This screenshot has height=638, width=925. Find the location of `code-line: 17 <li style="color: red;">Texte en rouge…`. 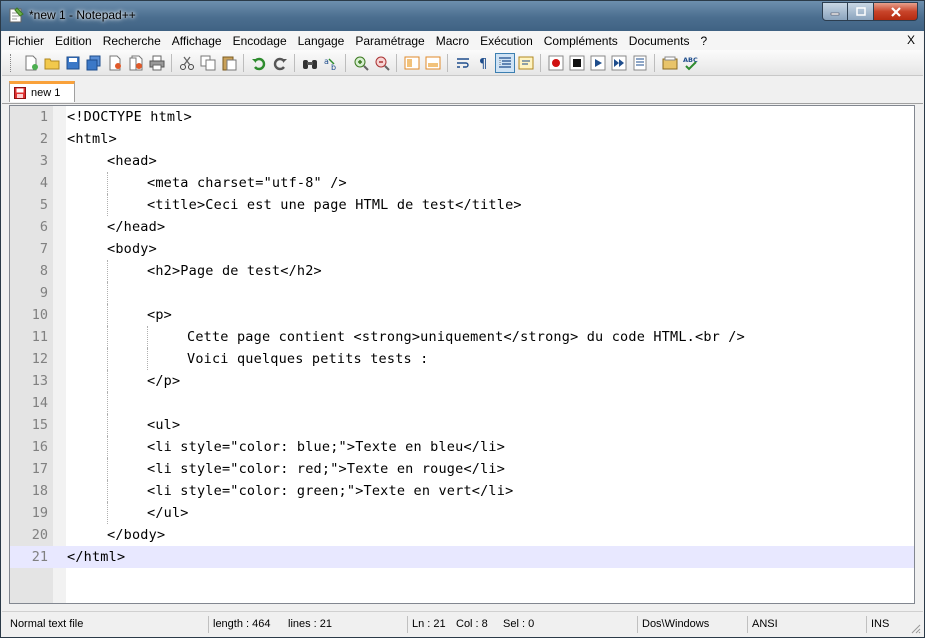

code-line: 17 <li style="color: red;">Texte en rouge… is located at coordinates (462, 469).